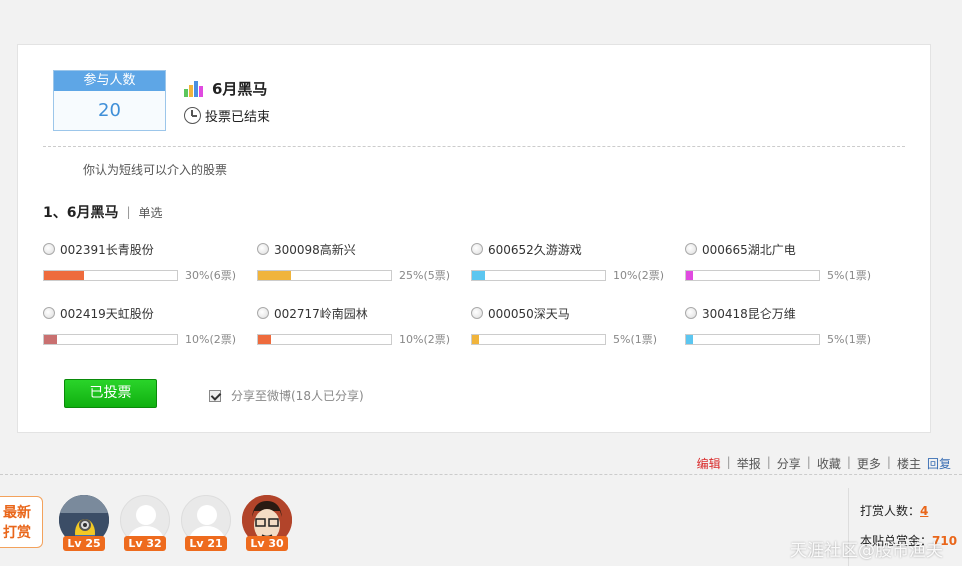 The height and width of the screenshot is (566, 962). What do you see at coordinates (17, 513) in the screenshot?
I see `reward-tag-line1: 最新` at bounding box center [17, 513].